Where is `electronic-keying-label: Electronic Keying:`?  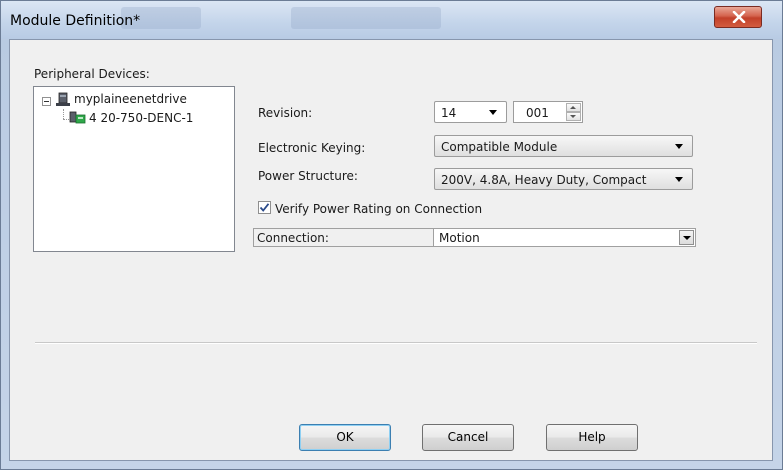
electronic-keying-label: Electronic Keying: is located at coordinates (312, 148).